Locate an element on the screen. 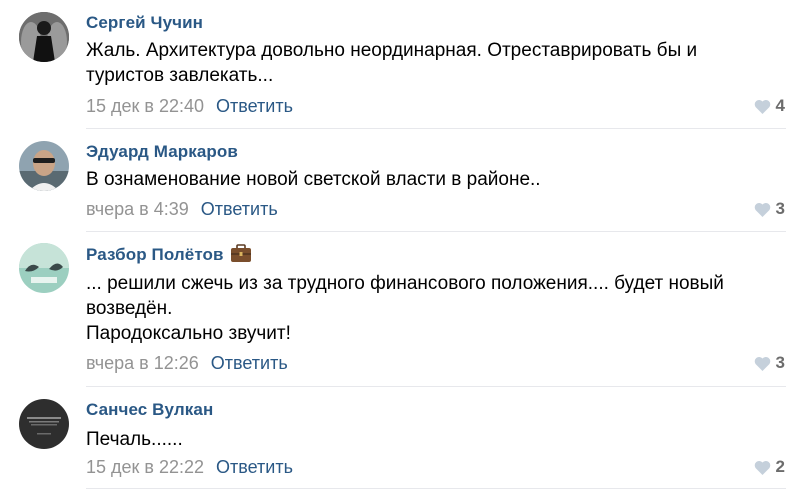 This screenshot has width=807, height=492. briefcase-icon is located at coordinates (240, 253).